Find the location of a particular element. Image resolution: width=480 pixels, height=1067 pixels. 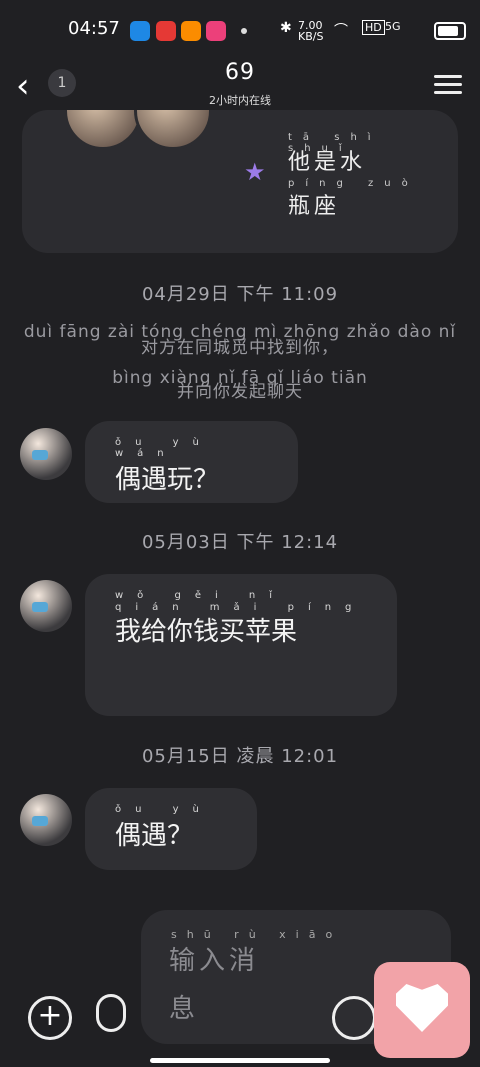

message-bubble-2: wǒ gěi nǐ qián mǎi píng 我给你钱买苹果 is located at coordinates (241, 645).